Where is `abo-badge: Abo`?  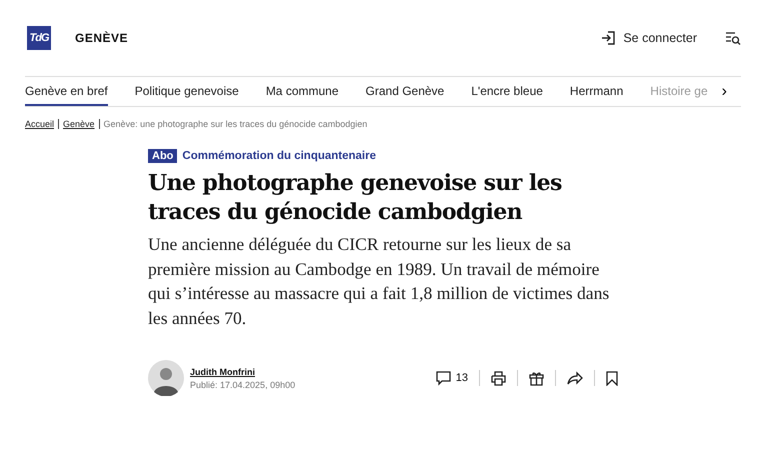 abo-badge: Abo is located at coordinates (163, 156).